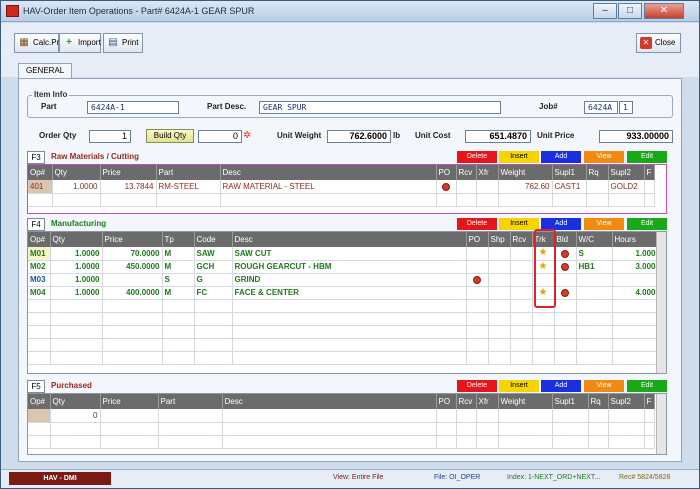 This screenshot has height=489, width=700. I want to click on col-code: Code, so click(213, 239).